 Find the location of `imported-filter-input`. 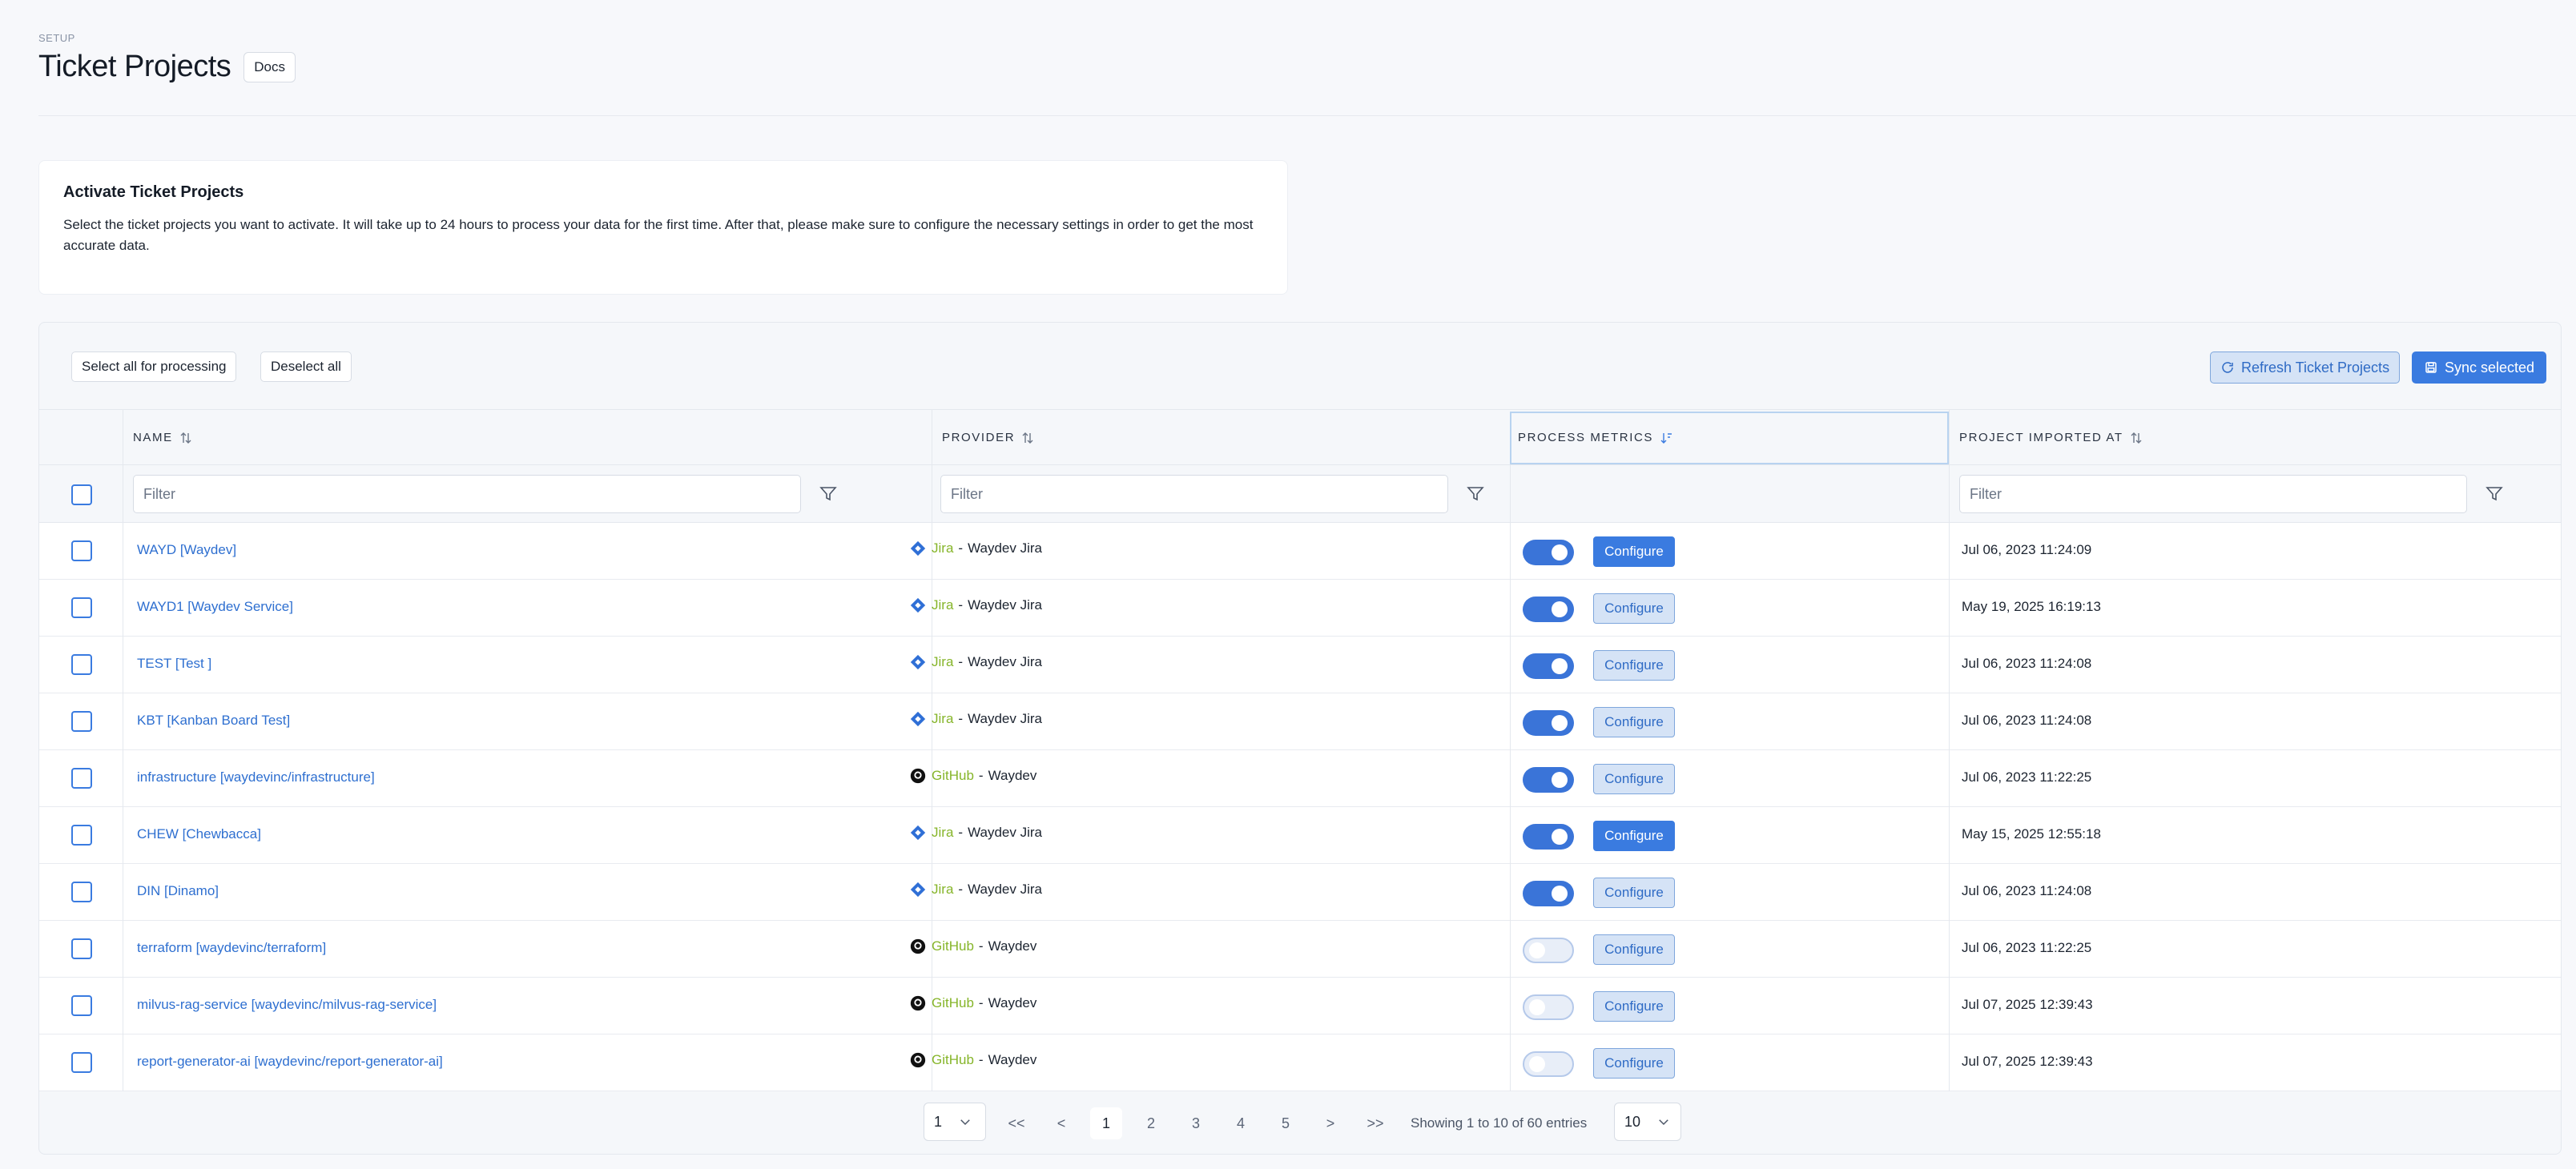

imported-filter-input is located at coordinates (2213, 494).